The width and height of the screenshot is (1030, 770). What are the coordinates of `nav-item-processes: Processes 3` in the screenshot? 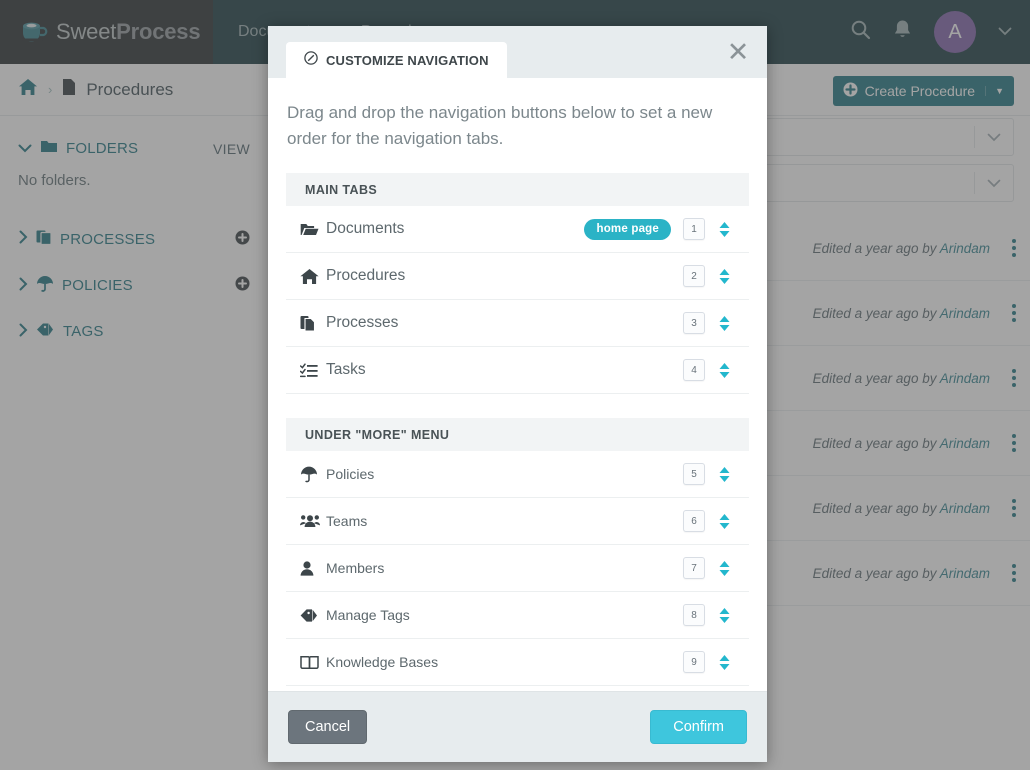 It's located at (517, 323).